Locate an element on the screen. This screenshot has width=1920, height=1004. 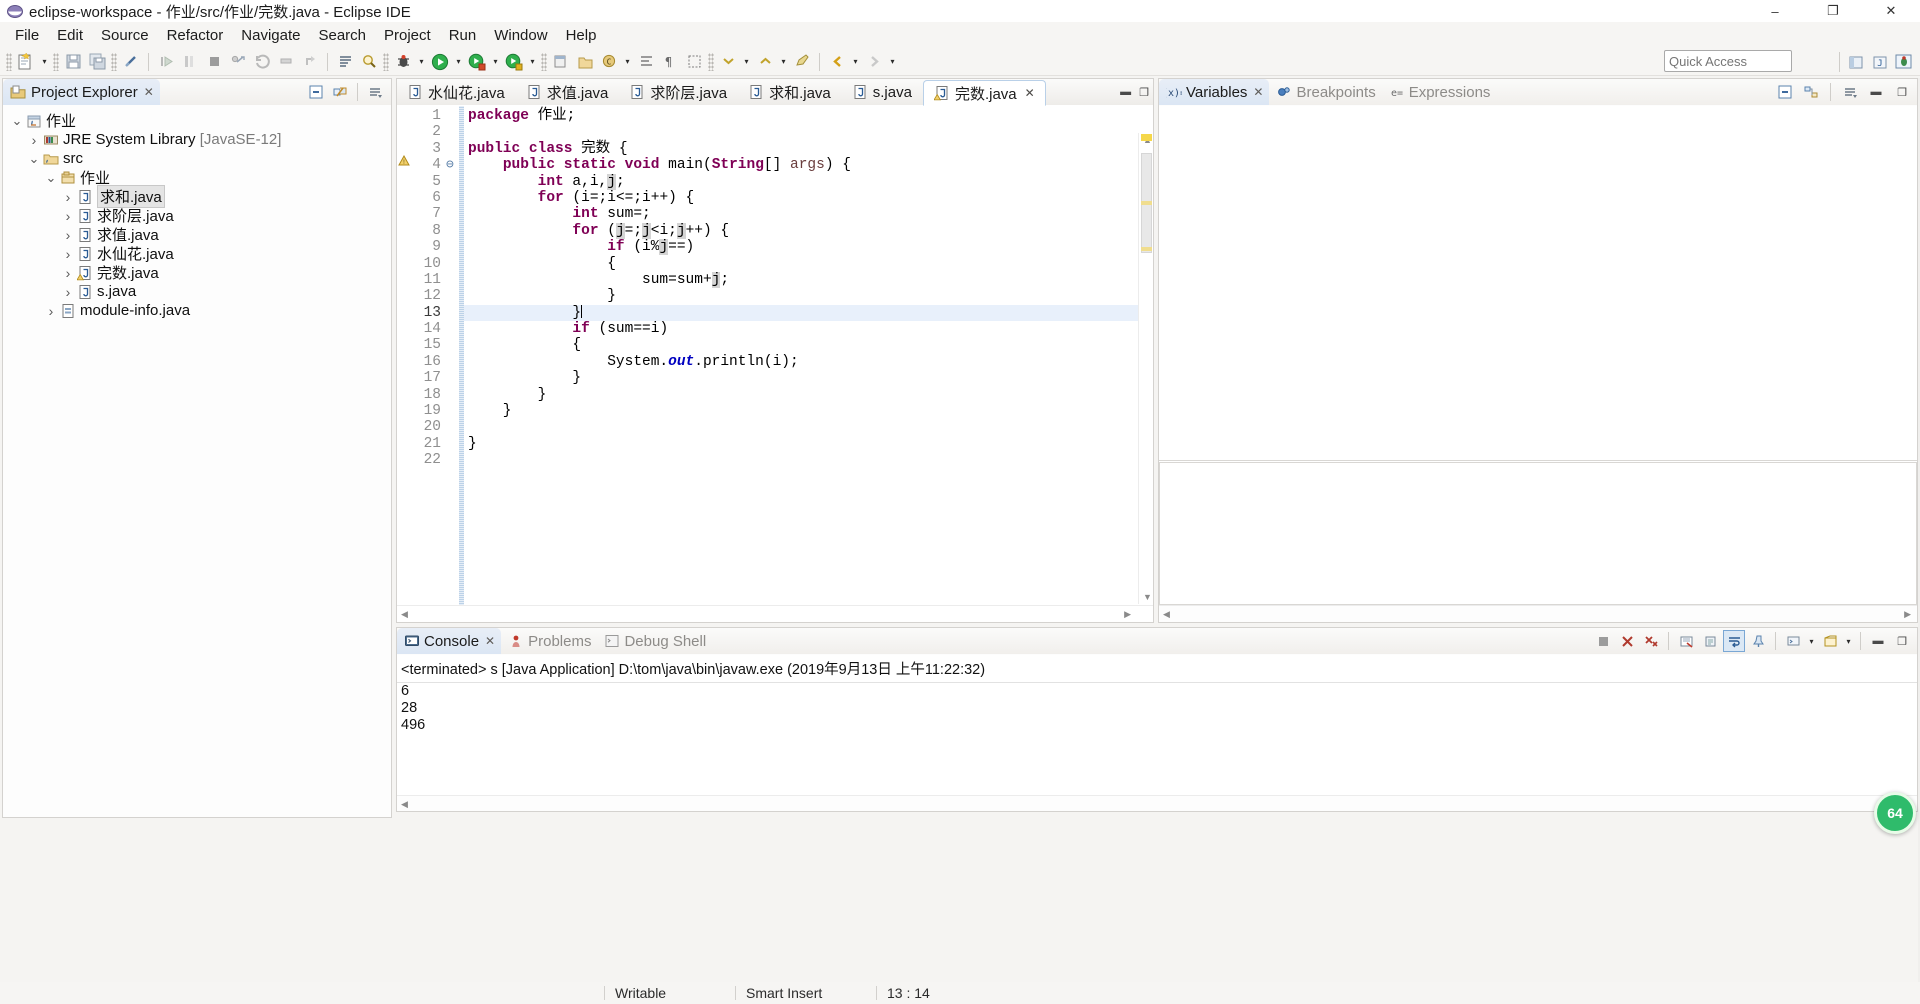
variables-horizontal-scrollbar: ◀ ▶ is located at coordinates (1538, 613).